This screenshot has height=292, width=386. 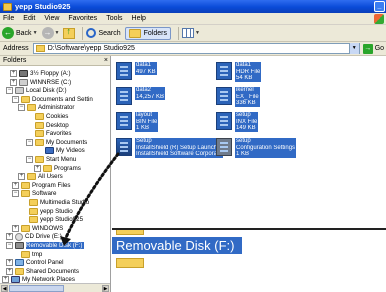 I want to click on scroll-left-icon: ◀, so click(x=4, y=288).